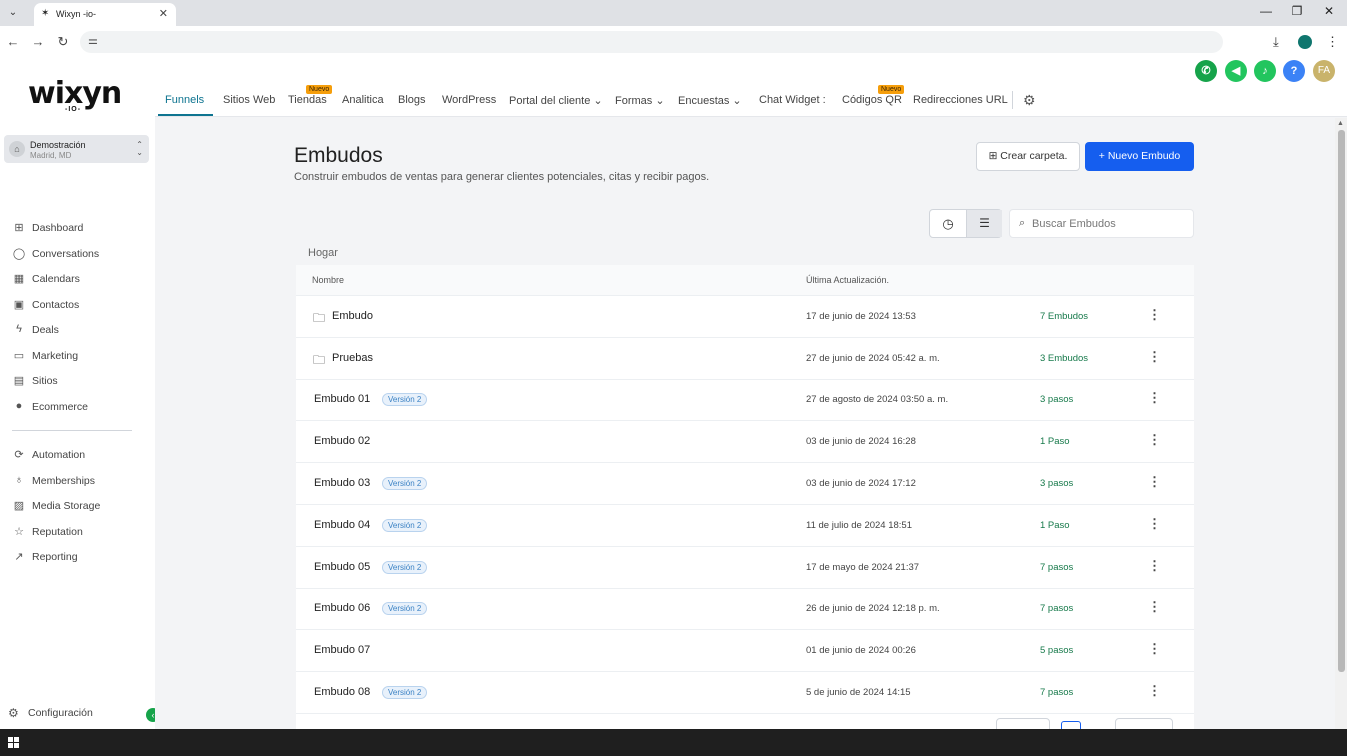  I want to click on tab-formas: Formas ⌄, so click(640, 100).